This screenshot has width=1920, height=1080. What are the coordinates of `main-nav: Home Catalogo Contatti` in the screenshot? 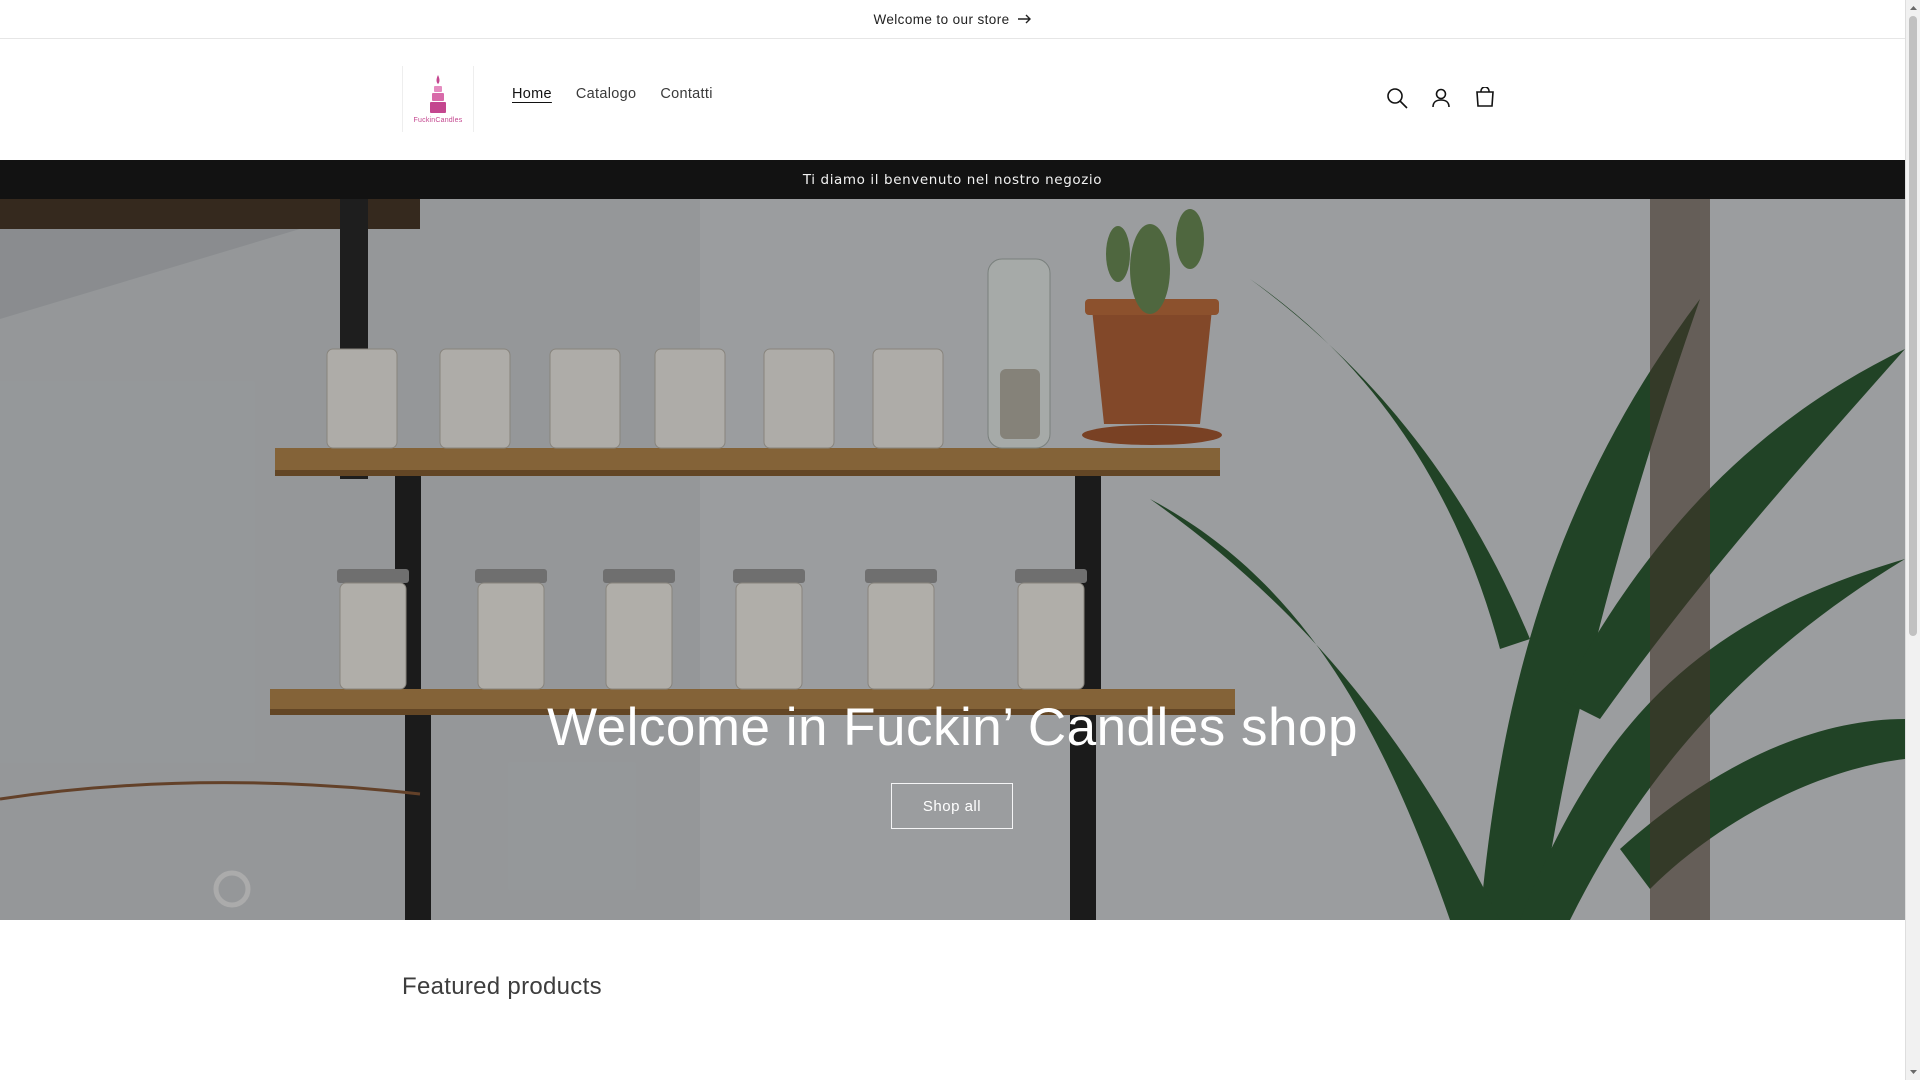 It's located at (612, 94).